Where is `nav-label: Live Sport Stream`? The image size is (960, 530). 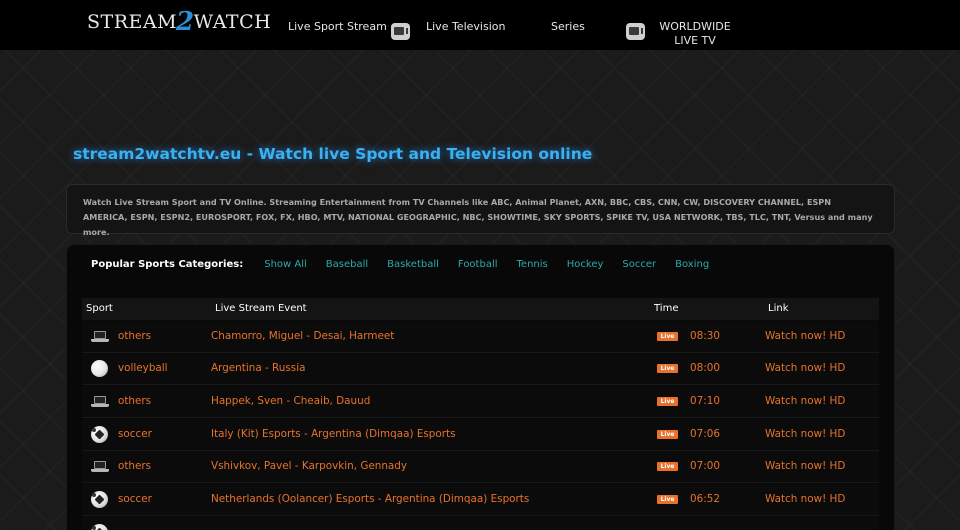
nav-label: Live Sport Stream is located at coordinates (337, 26).